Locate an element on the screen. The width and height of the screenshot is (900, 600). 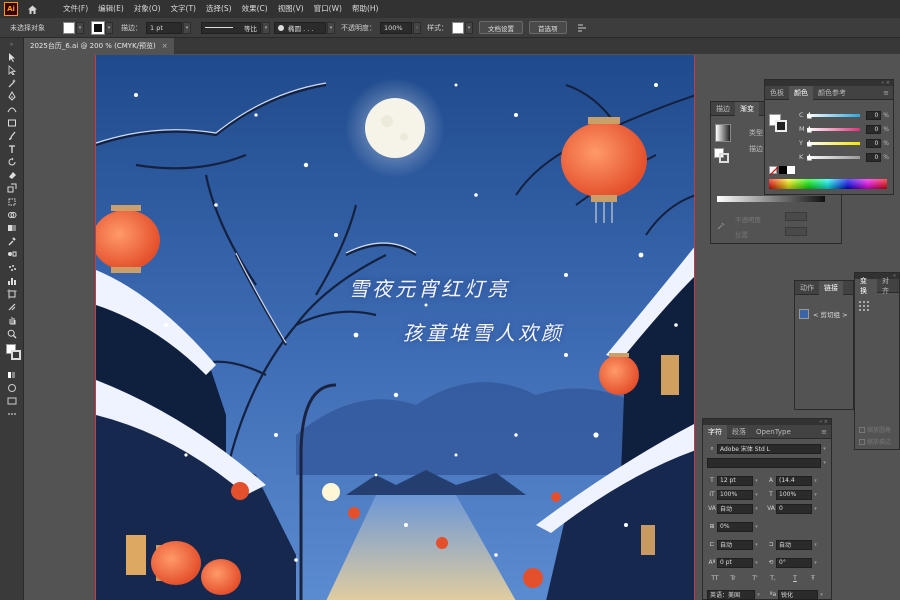
stroke-indicator is located at coordinates (16, 355).